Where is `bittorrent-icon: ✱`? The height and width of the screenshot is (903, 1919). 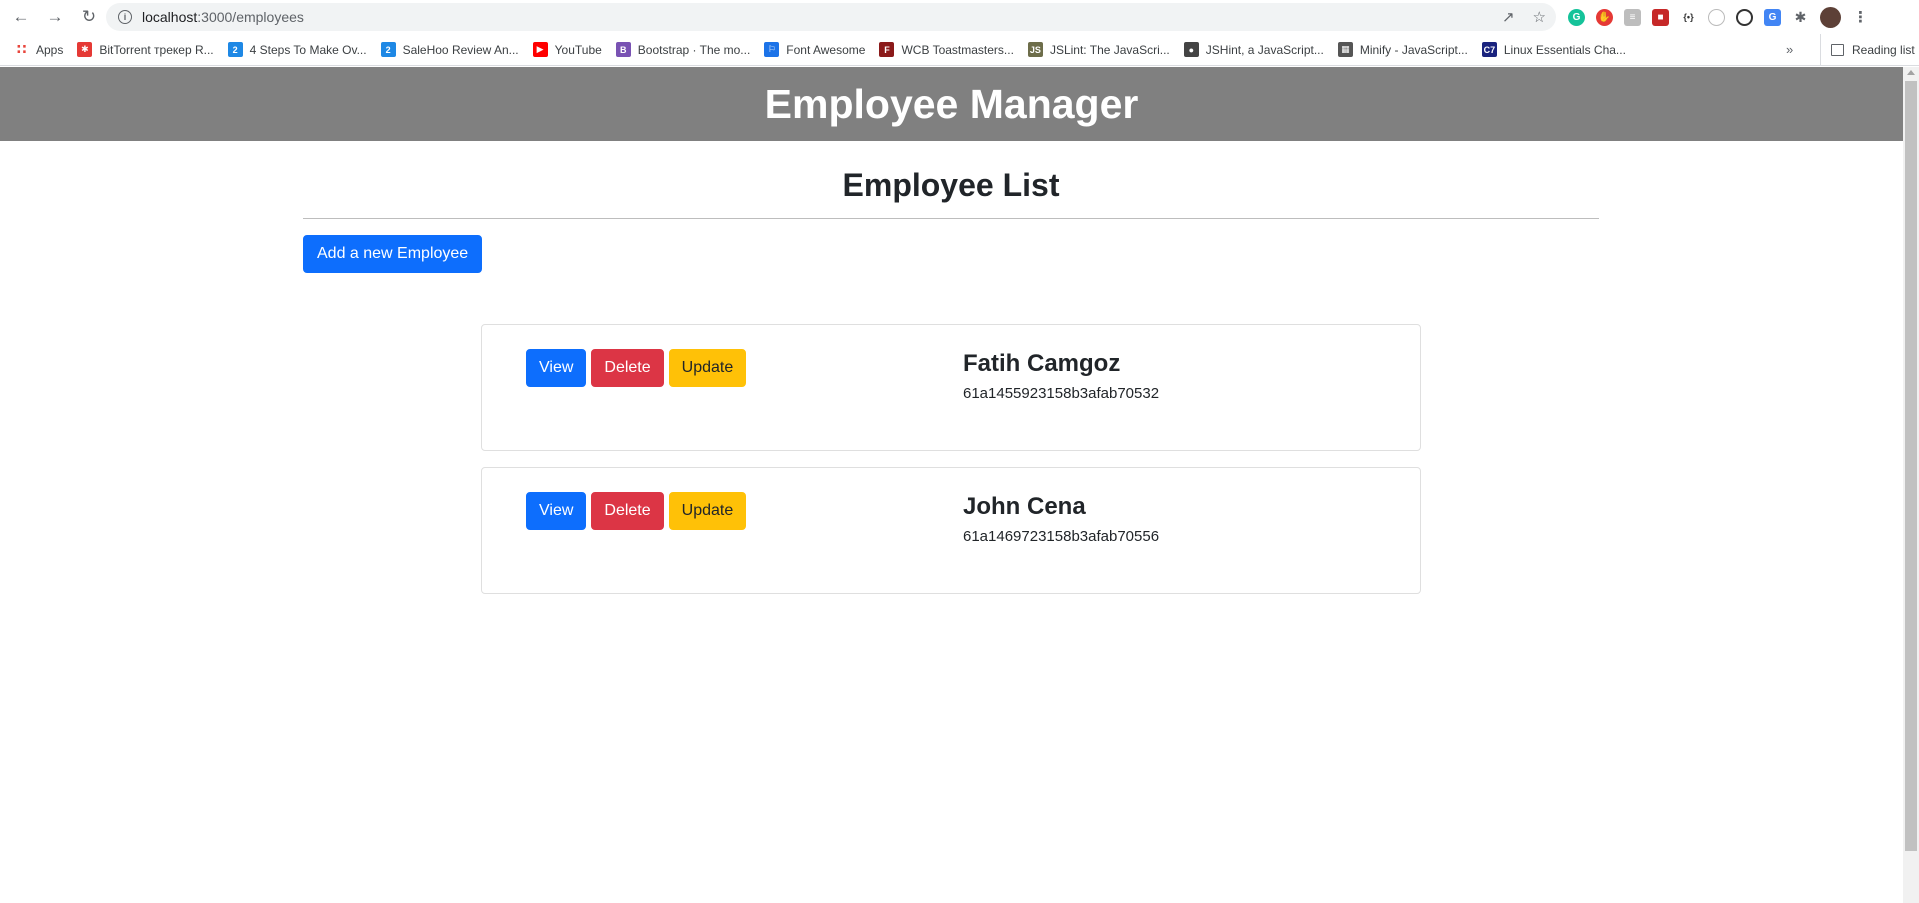 bittorrent-icon: ✱ is located at coordinates (85, 49).